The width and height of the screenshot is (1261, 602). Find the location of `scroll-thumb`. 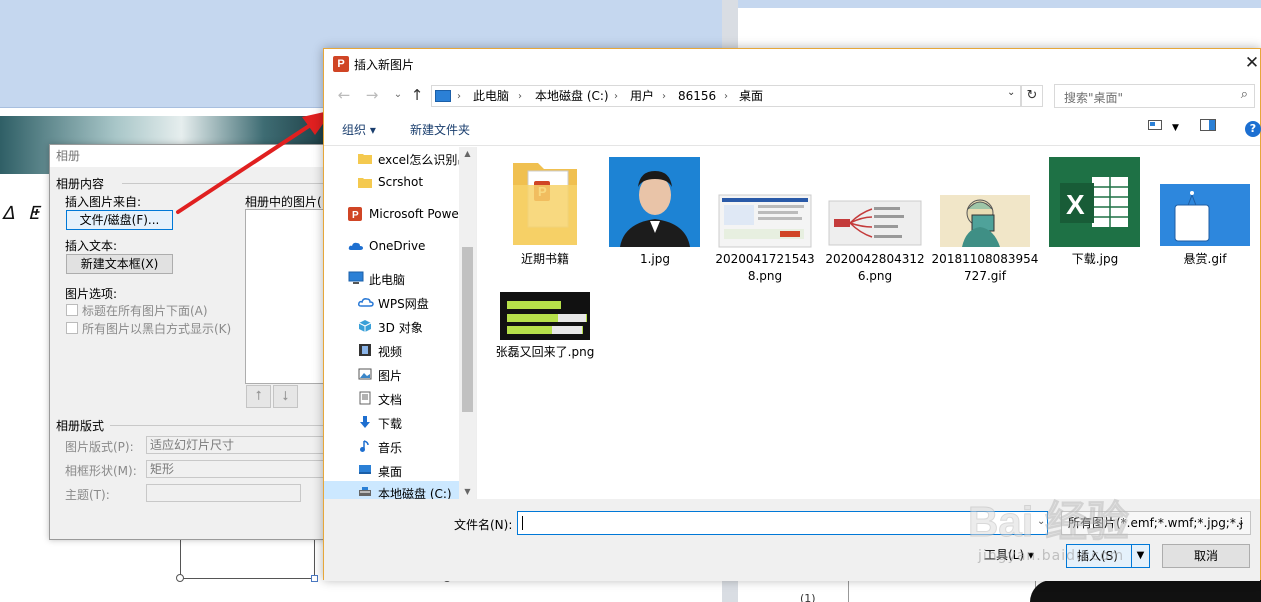

scroll-thumb is located at coordinates (467, 329).